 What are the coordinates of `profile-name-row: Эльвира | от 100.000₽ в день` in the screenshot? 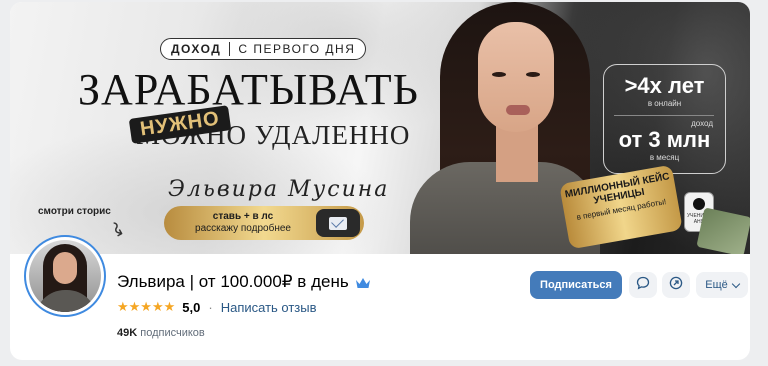 It's located at (244, 282).